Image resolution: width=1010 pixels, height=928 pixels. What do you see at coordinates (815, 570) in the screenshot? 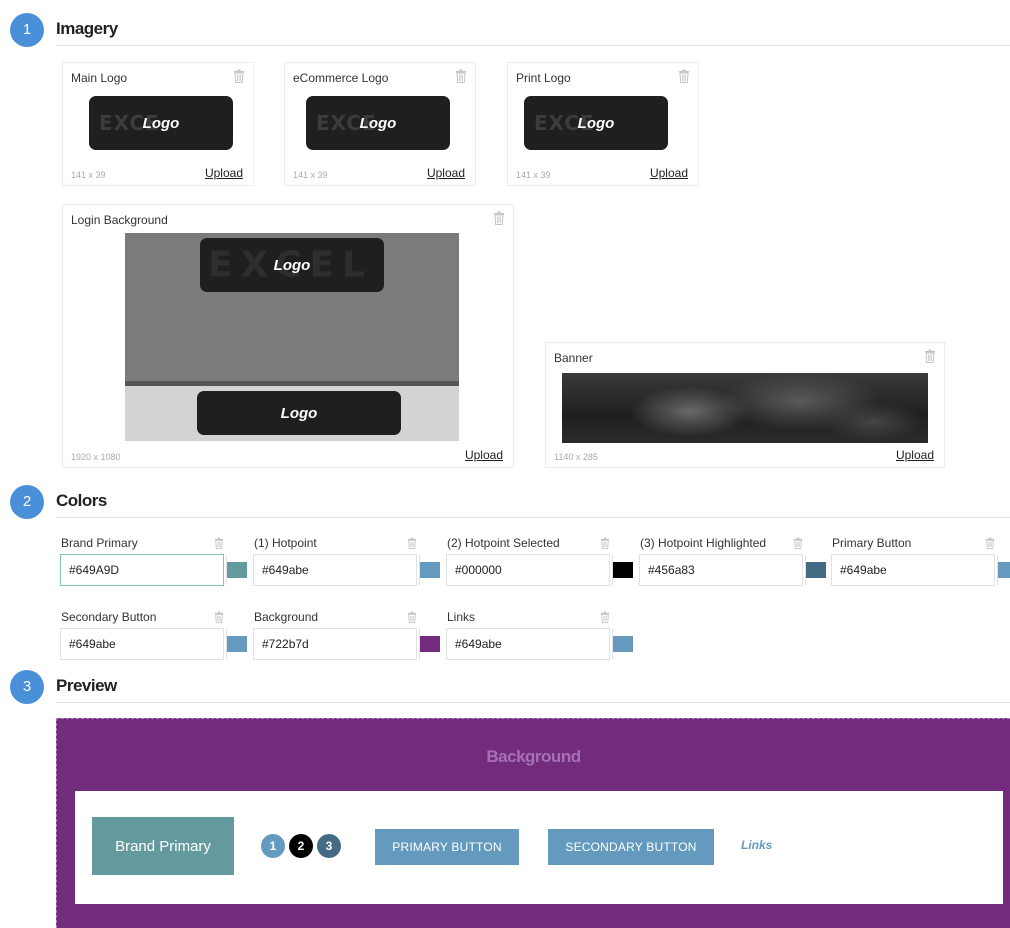
I see `hotpoint-highlighted-swatch-button` at bounding box center [815, 570].